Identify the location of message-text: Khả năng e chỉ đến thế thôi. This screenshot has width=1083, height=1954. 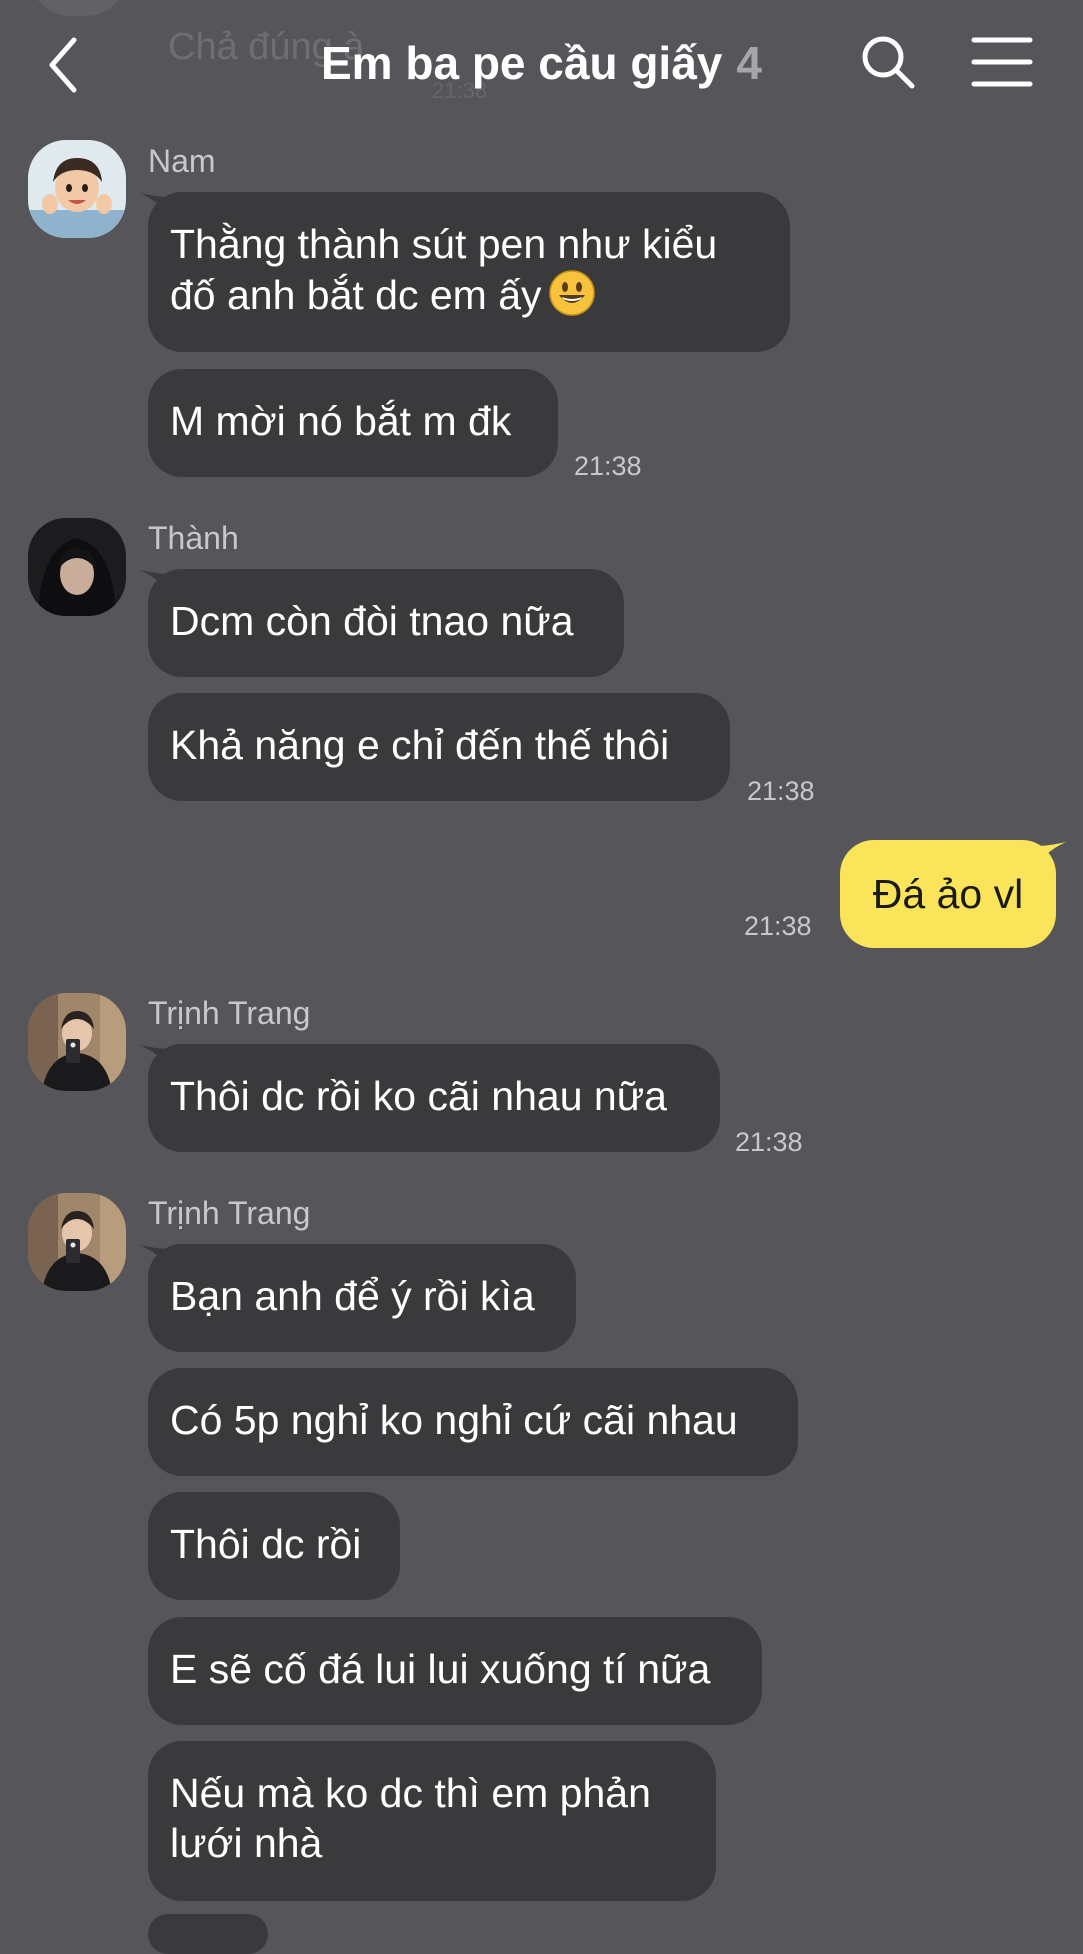
(420, 745).